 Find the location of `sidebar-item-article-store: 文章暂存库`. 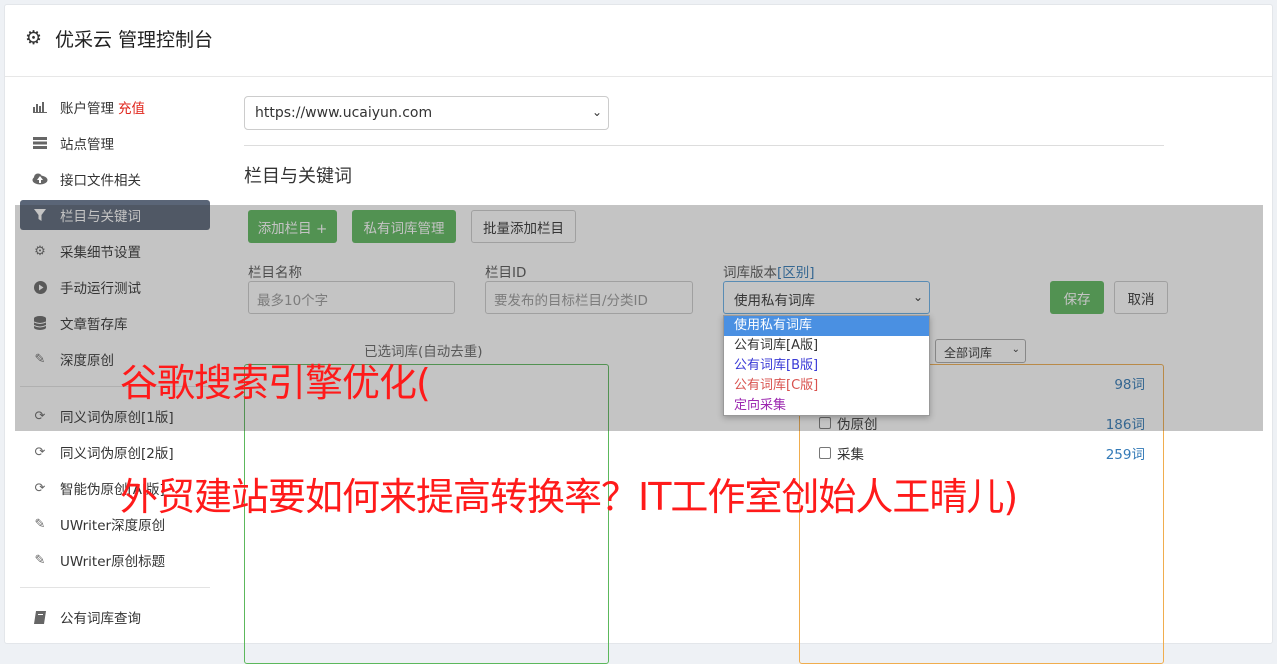

sidebar-item-article-store: 文章暂存库 is located at coordinates (115, 323).